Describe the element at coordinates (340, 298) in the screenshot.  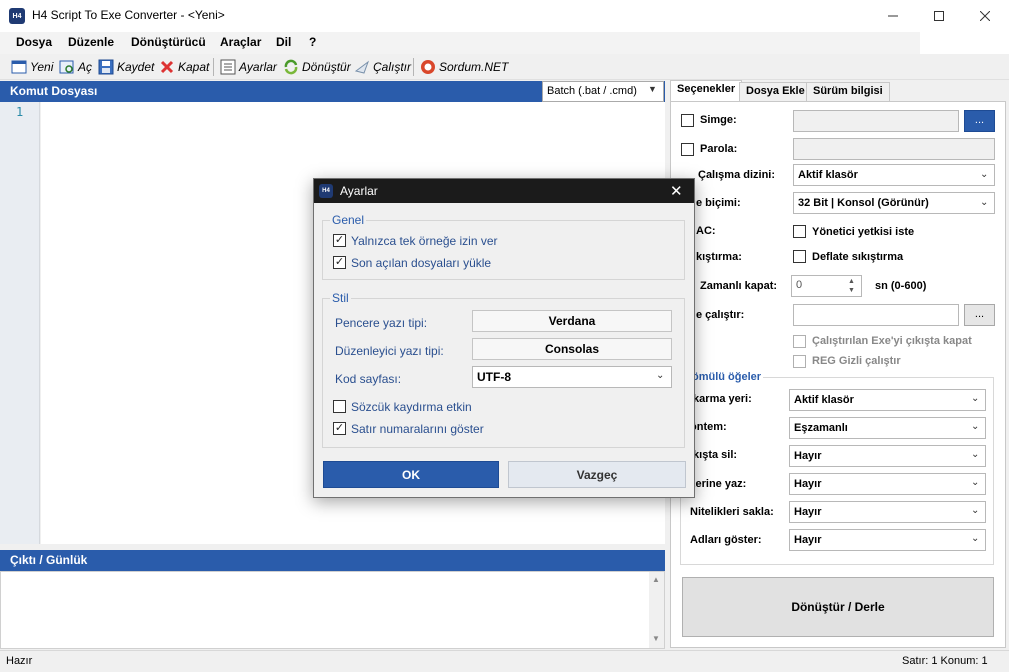
I see `style-group-title: Stil` at that location.